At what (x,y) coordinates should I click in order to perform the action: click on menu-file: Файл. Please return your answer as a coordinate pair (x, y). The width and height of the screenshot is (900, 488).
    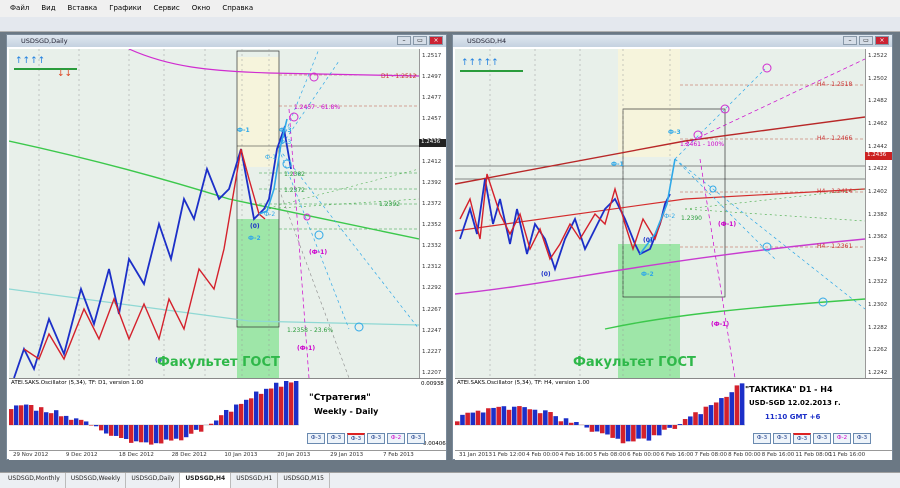
    Looking at the image, I should click on (19, 8).